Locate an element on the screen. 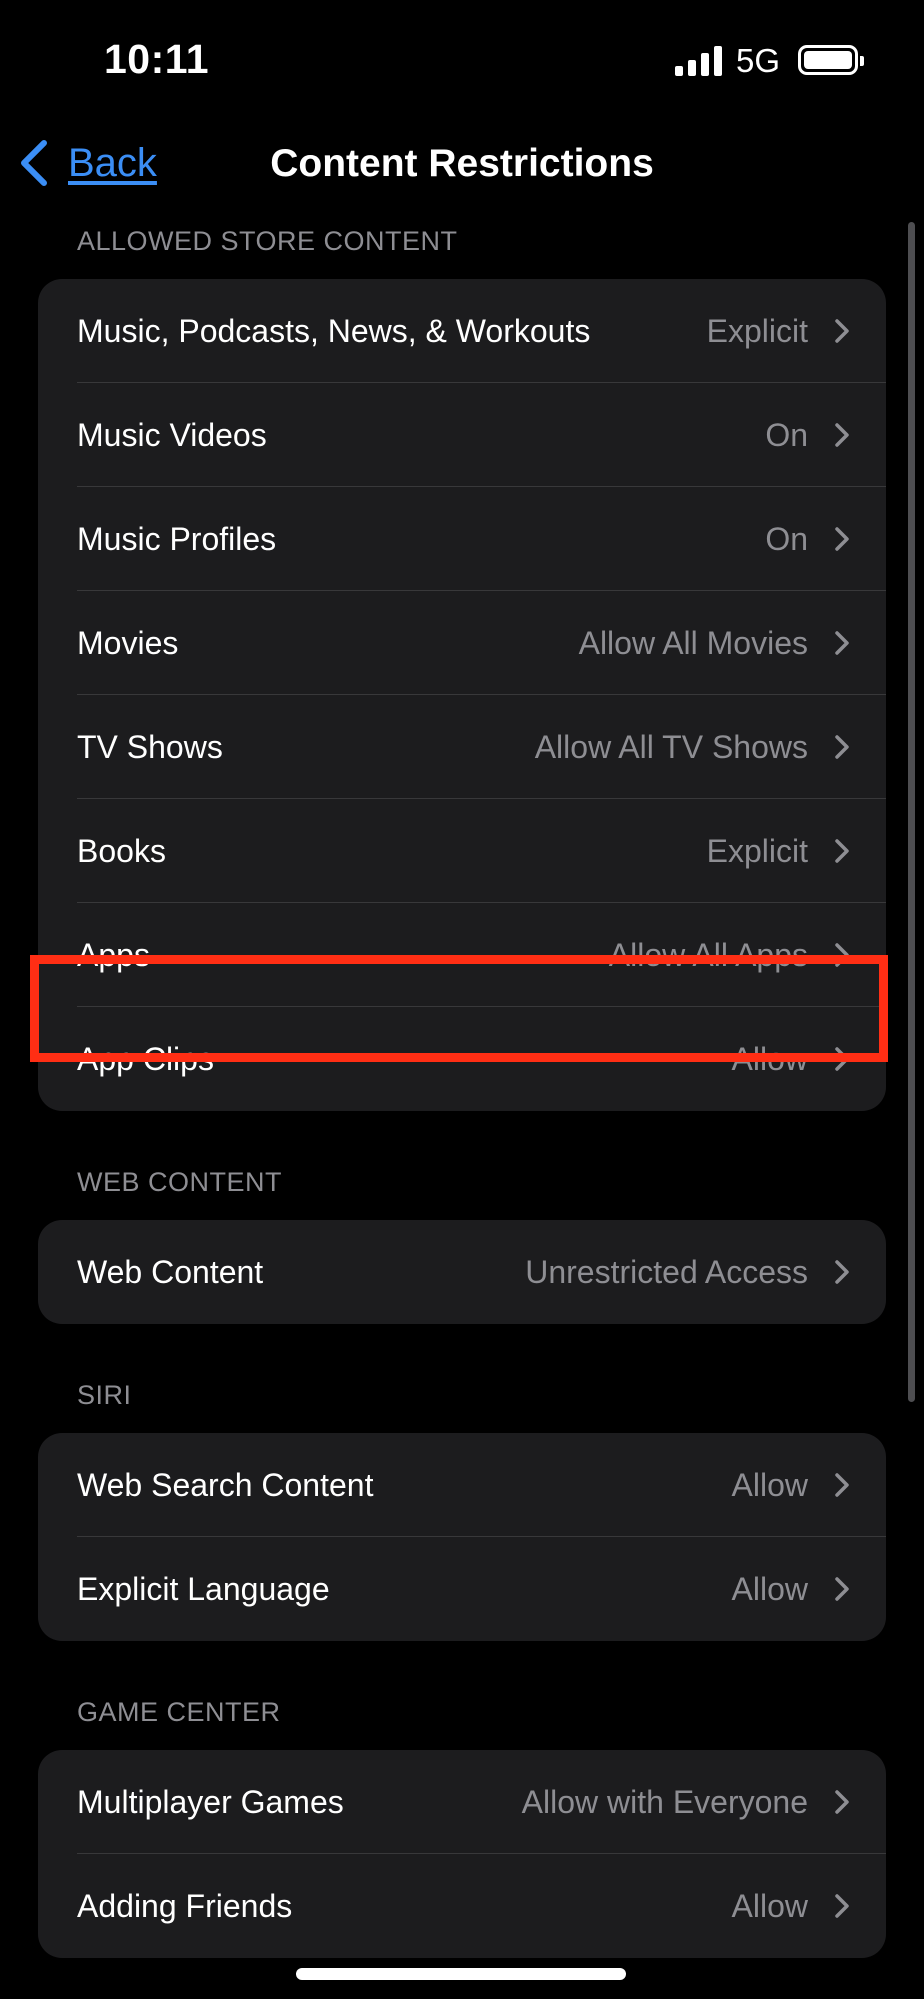 This screenshot has height=1999, width=924. network-type: 5G is located at coordinates (758, 60).